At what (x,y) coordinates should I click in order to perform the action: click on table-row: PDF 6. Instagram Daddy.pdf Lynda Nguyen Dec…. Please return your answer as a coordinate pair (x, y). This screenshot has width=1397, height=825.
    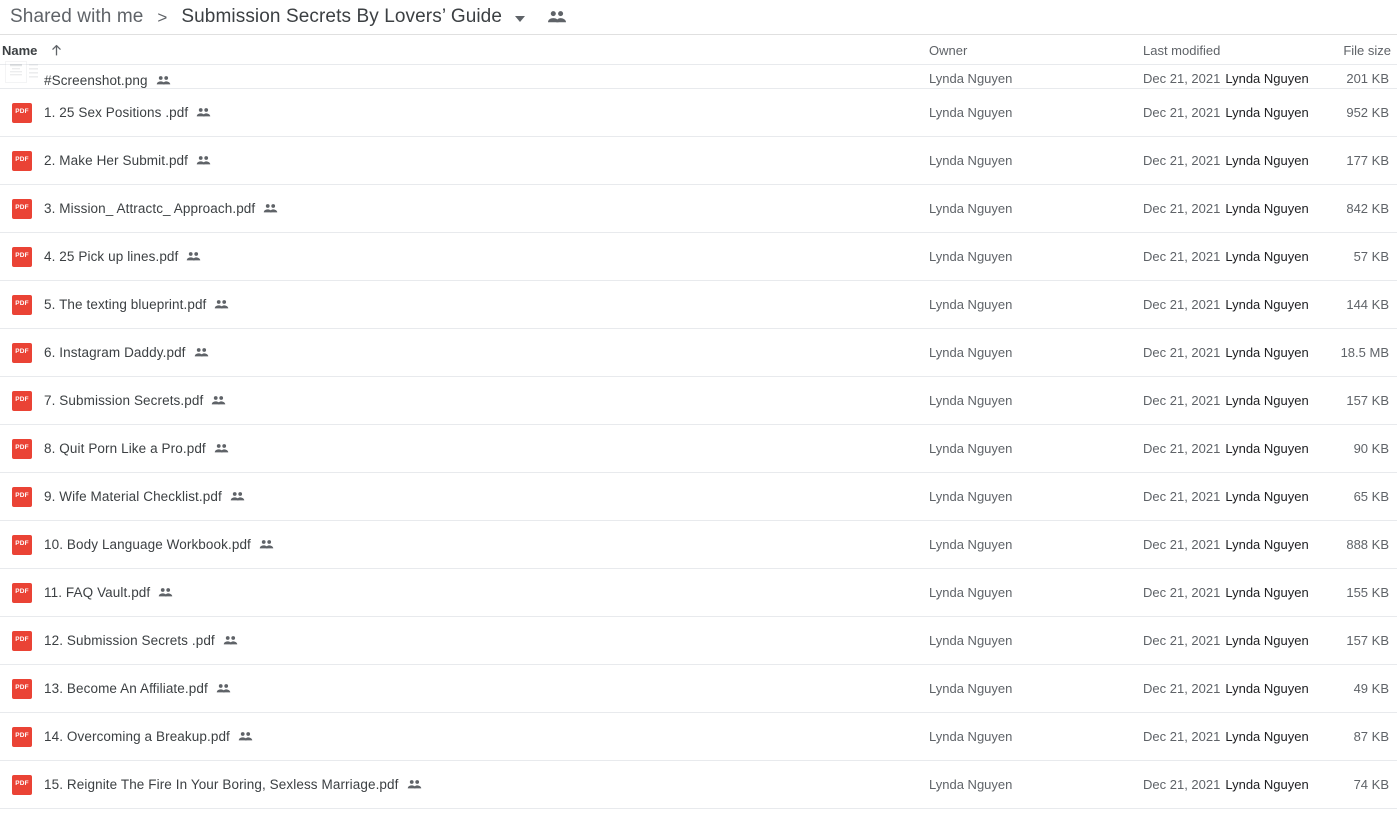
    Looking at the image, I should click on (698, 353).